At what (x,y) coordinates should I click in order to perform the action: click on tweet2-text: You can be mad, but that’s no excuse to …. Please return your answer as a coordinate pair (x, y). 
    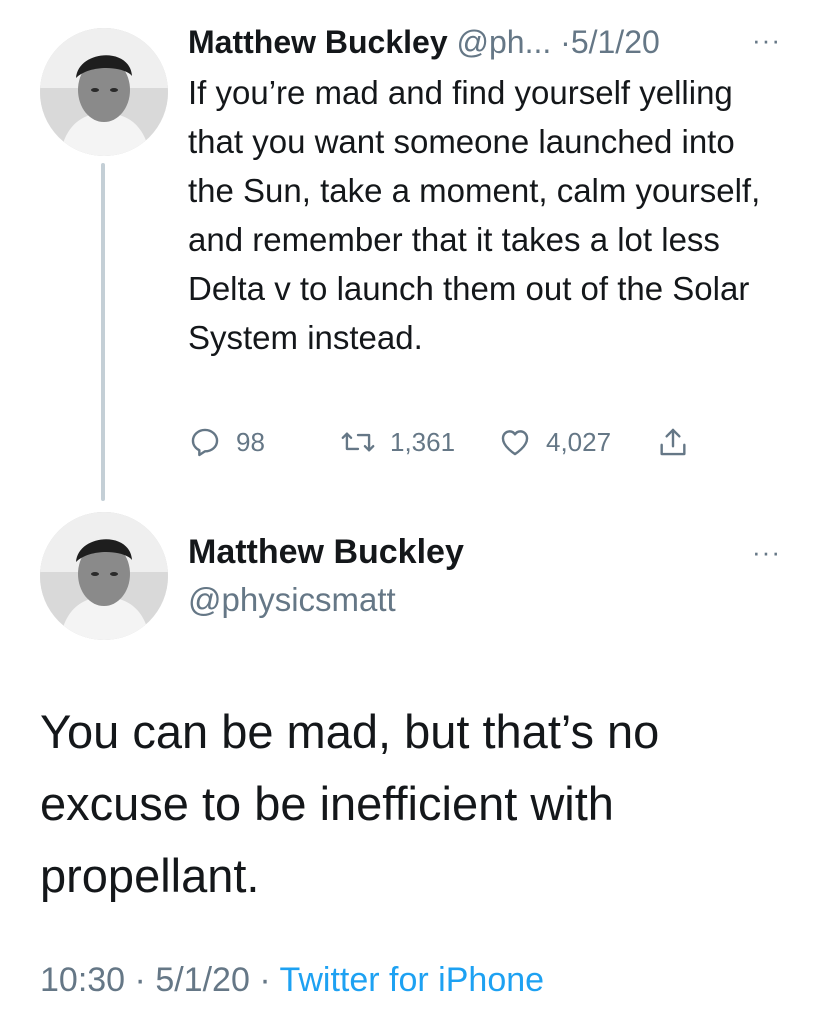
    Looking at the image, I should click on (350, 803).